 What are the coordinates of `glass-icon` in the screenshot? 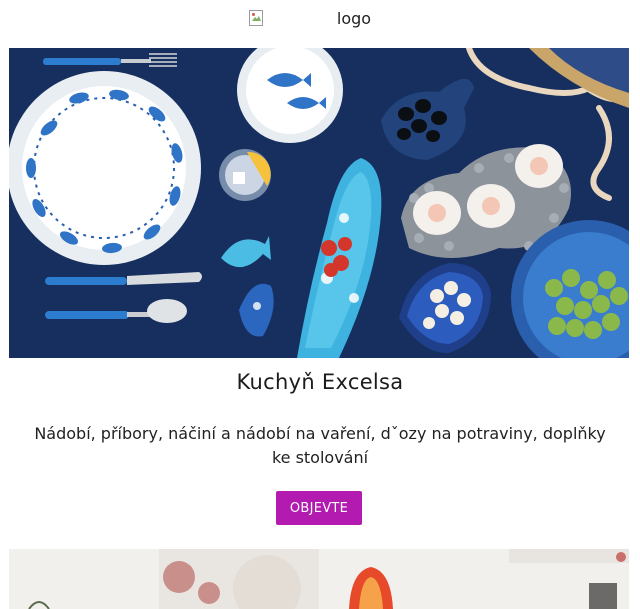 It's located at (245, 175).